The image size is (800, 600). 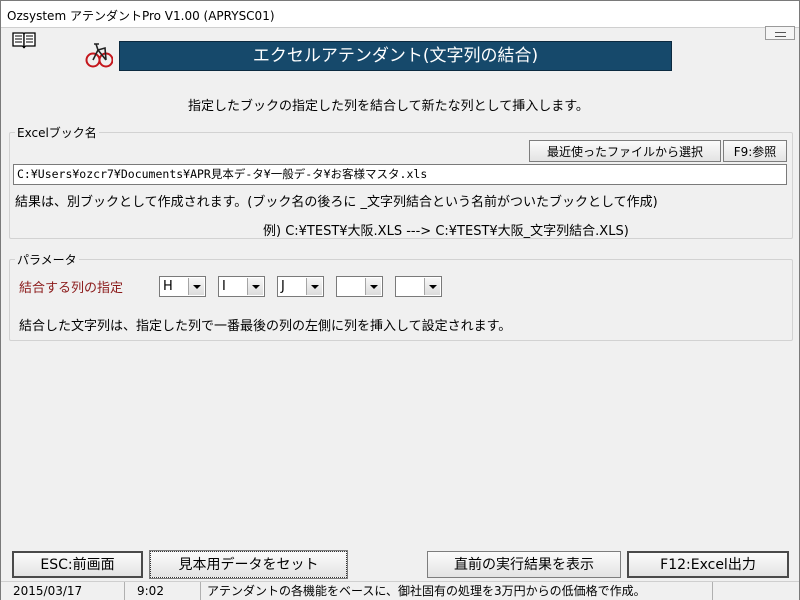 I want to click on status-date: 2015/03/17, so click(x=65, y=591).